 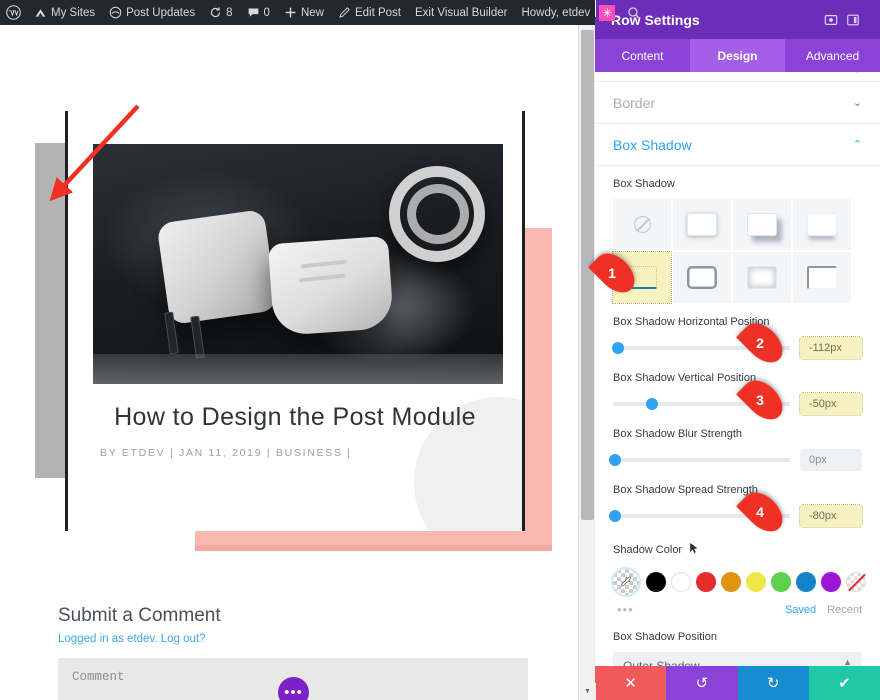 What do you see at coordinates (806, 582) in the screenshot?
I see `swatch-blue` at bounding box center [806, 582].